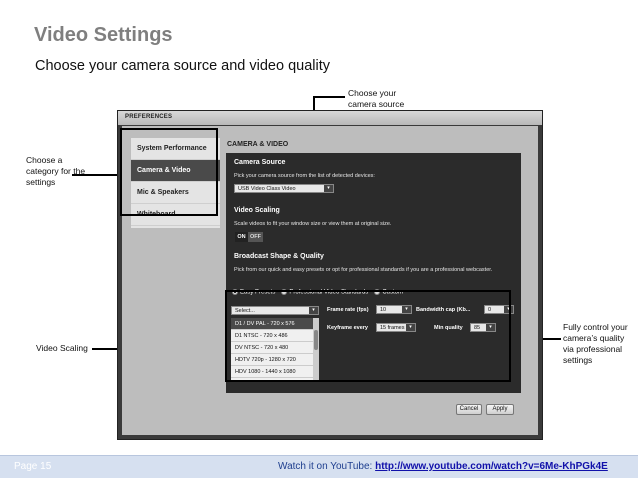  I want to click on video-scaling-title: Video Scaling, so click(257, 210).